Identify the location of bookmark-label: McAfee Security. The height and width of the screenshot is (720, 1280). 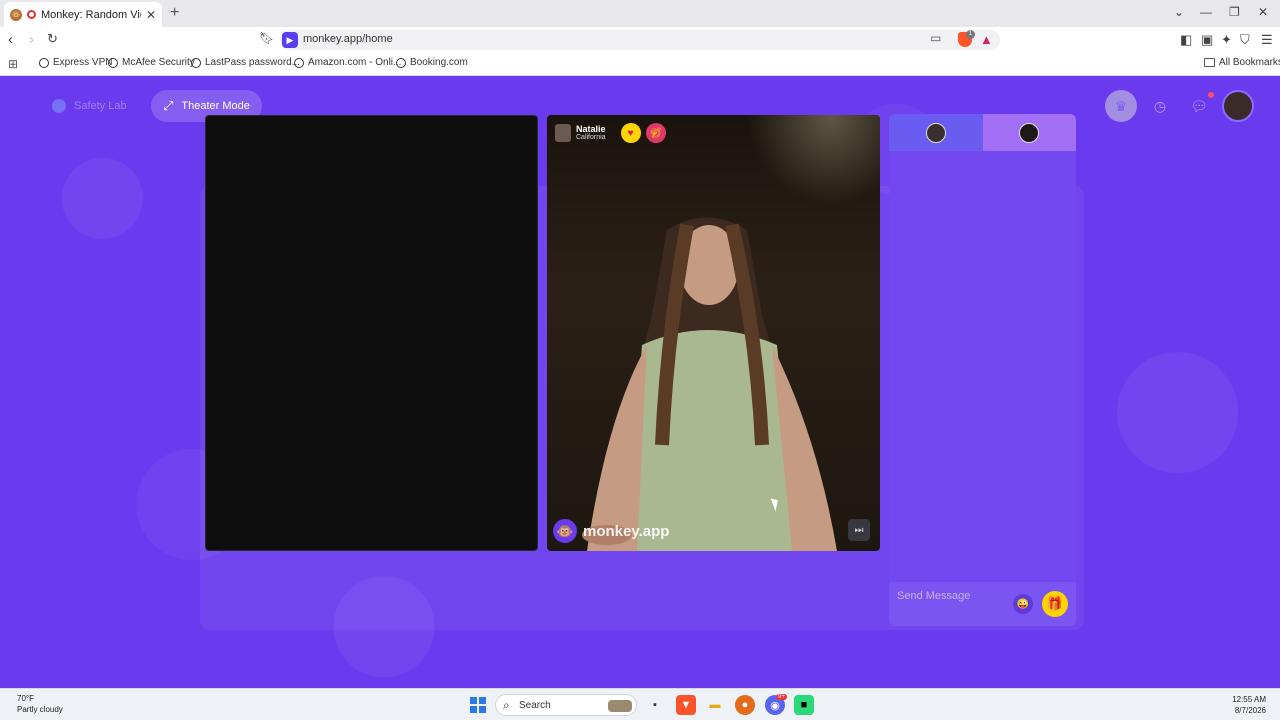
(158, 62).